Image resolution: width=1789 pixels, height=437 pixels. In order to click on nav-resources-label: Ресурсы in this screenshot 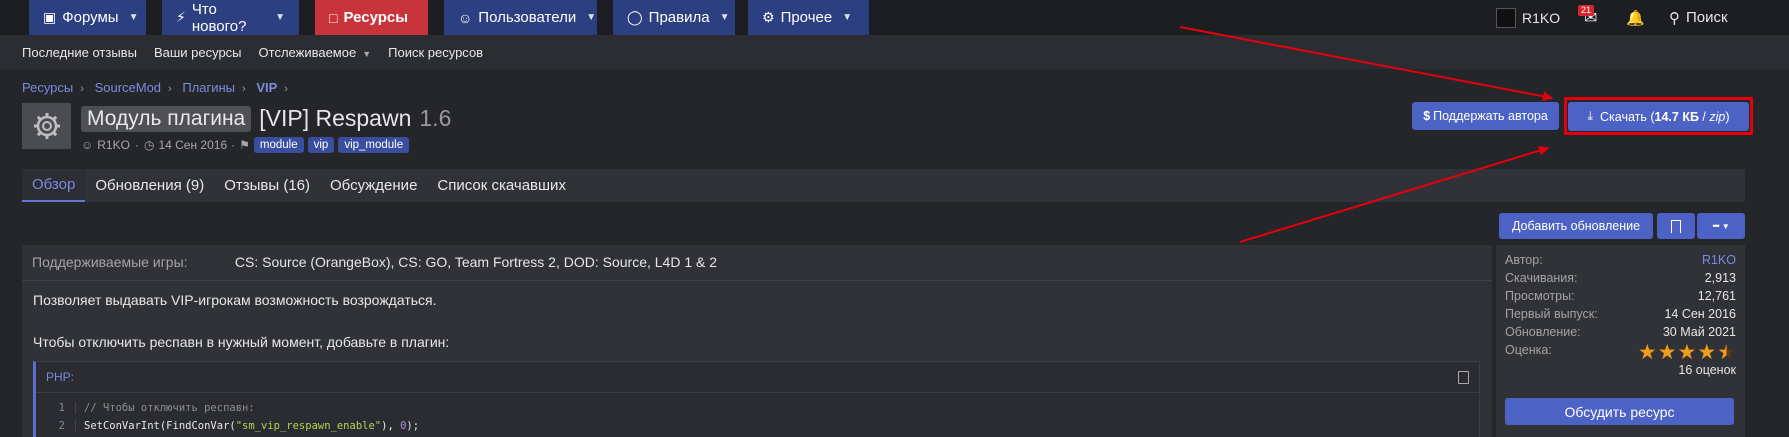, I will do `click(376, 17)`.